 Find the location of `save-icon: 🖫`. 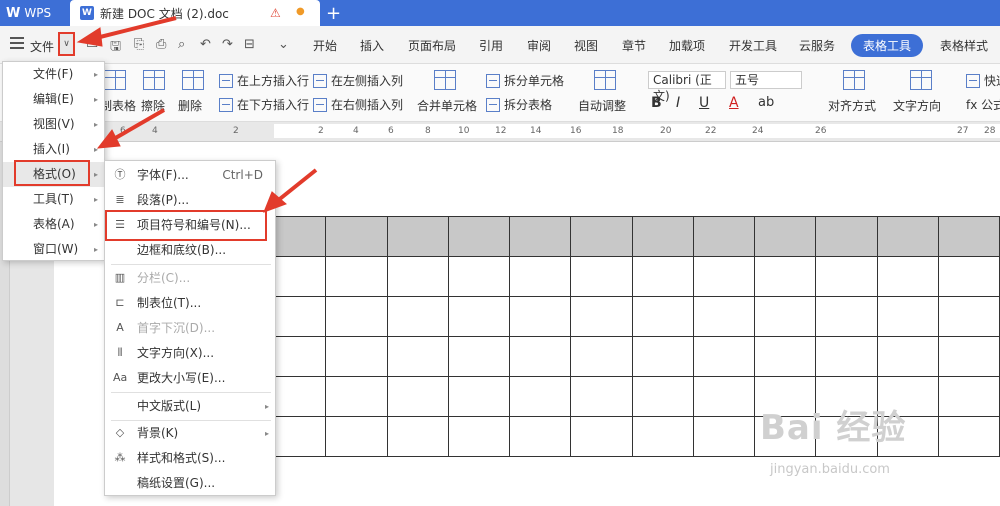

save-icon: 🖫 is located at coordinates (115, 48).